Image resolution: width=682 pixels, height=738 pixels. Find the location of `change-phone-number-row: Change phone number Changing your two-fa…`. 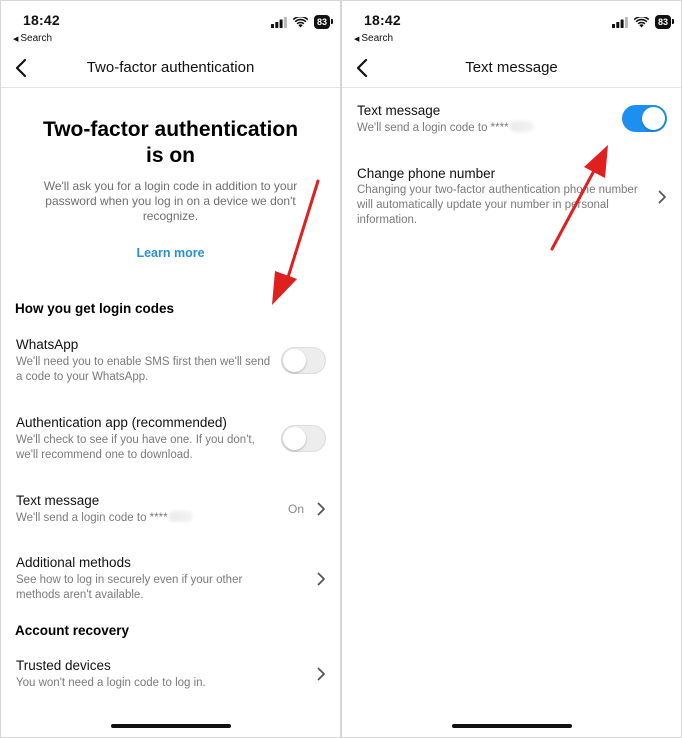

change-phone-number-row: Change phone number Changing your two-fa… is located at coordinates (511, 198).